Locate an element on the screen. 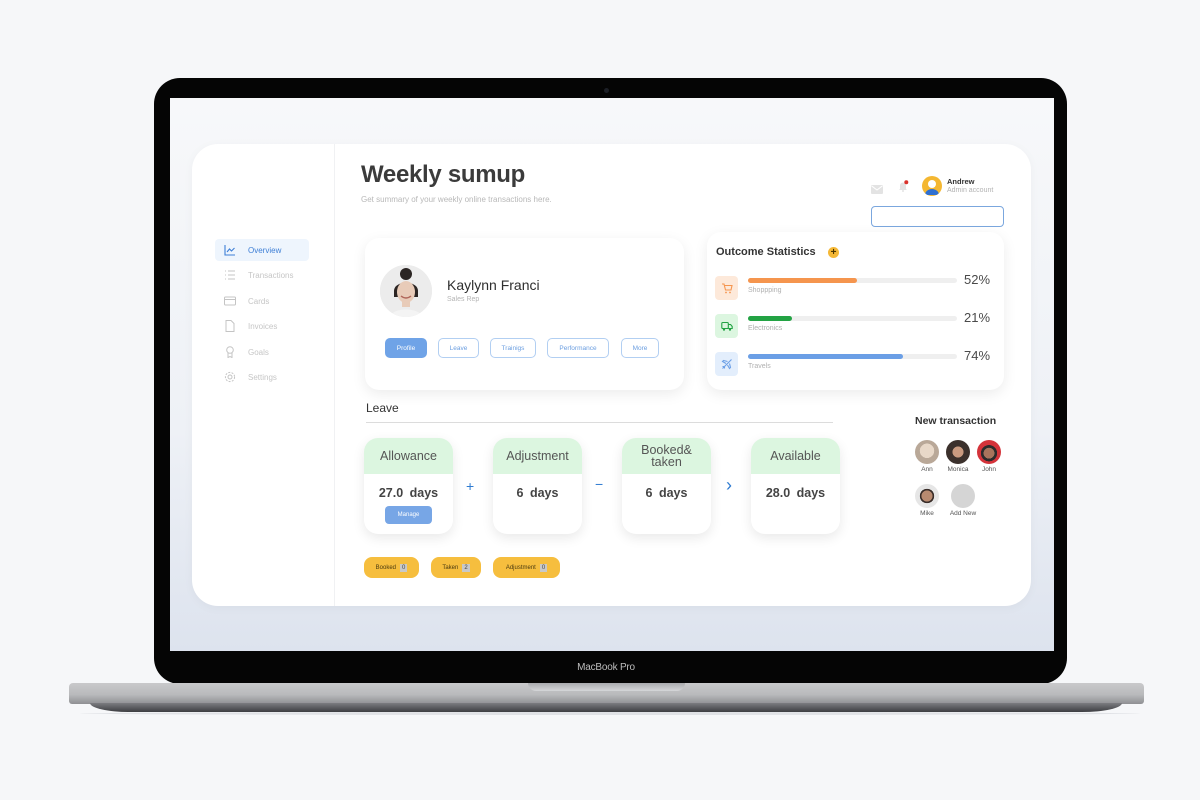  contact-mike: Mike is located at coordinates (927, 500).